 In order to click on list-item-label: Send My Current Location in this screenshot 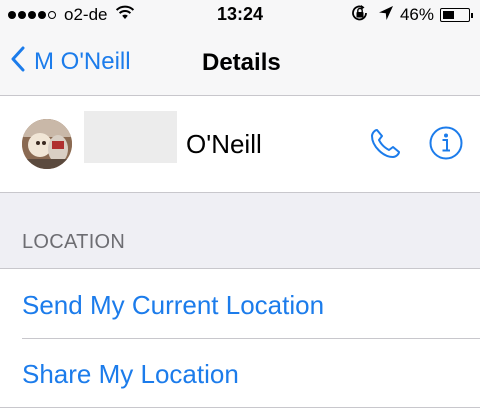, I will do `click(173, 305)`.